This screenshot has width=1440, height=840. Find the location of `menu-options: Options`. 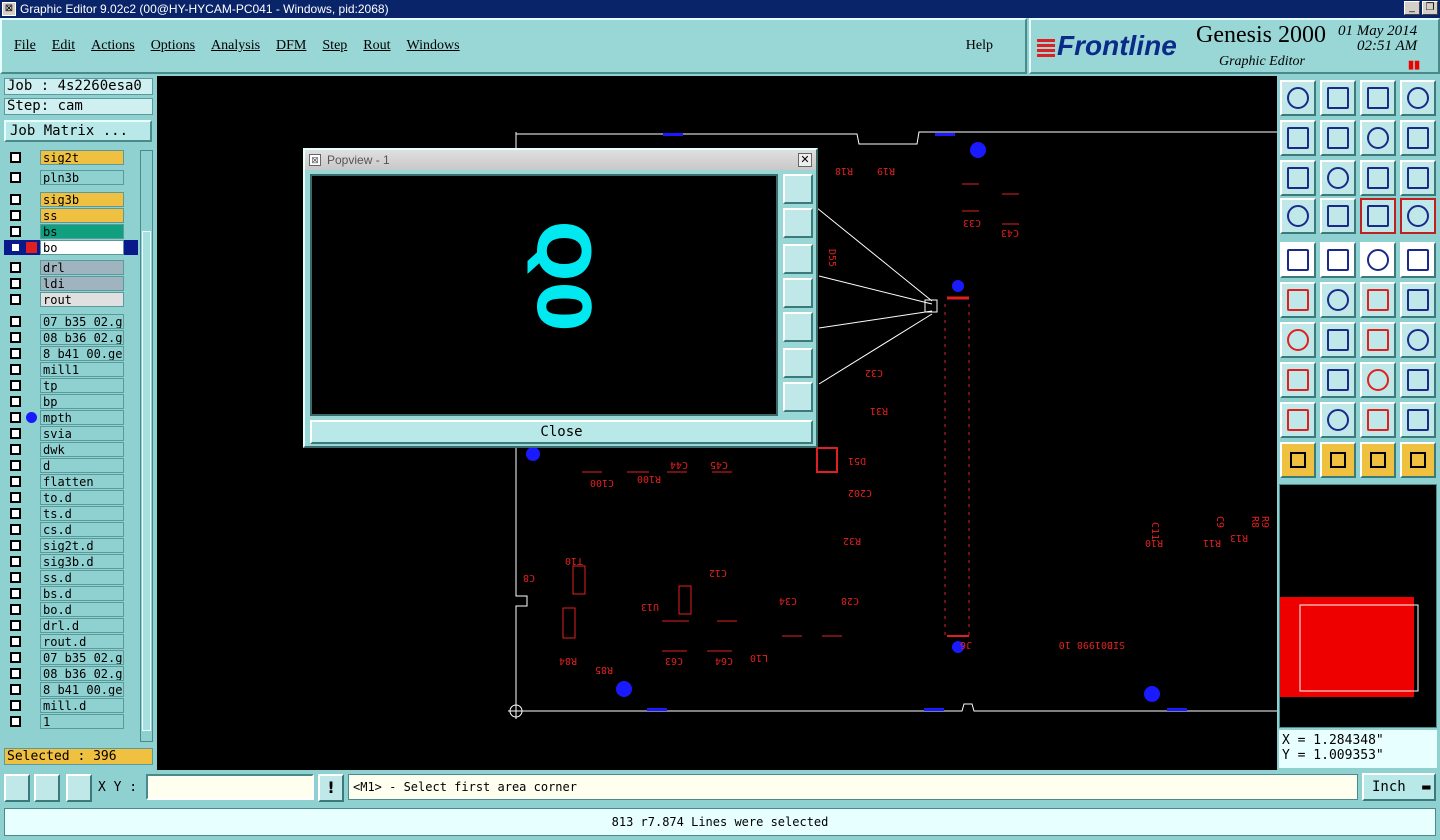

menu-options: Options is located at coordinates (173, 46).